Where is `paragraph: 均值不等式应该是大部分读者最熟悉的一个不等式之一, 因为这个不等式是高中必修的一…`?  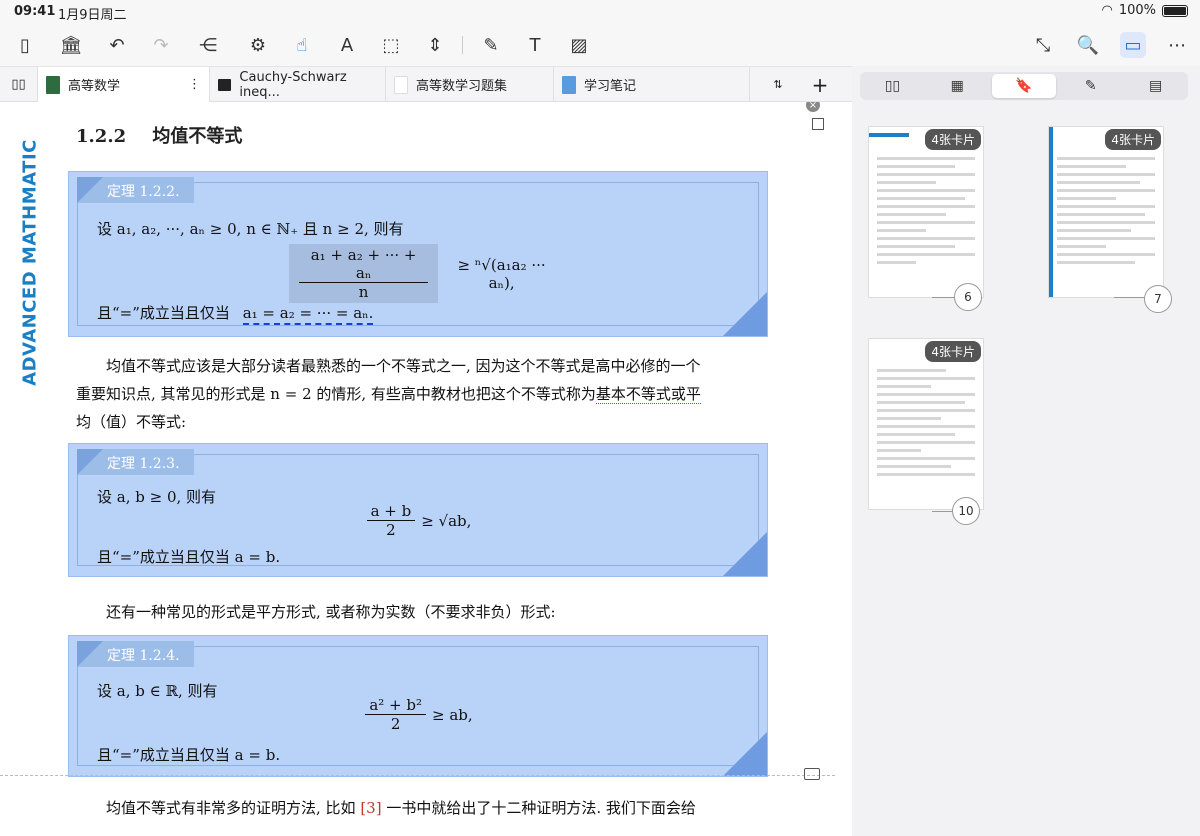 paragraph: 均值不等式应该是大部分读者最熟悉的一个不等式之一, 因为这个不等式是高中必修的一… is located at coordinates (426, 366).